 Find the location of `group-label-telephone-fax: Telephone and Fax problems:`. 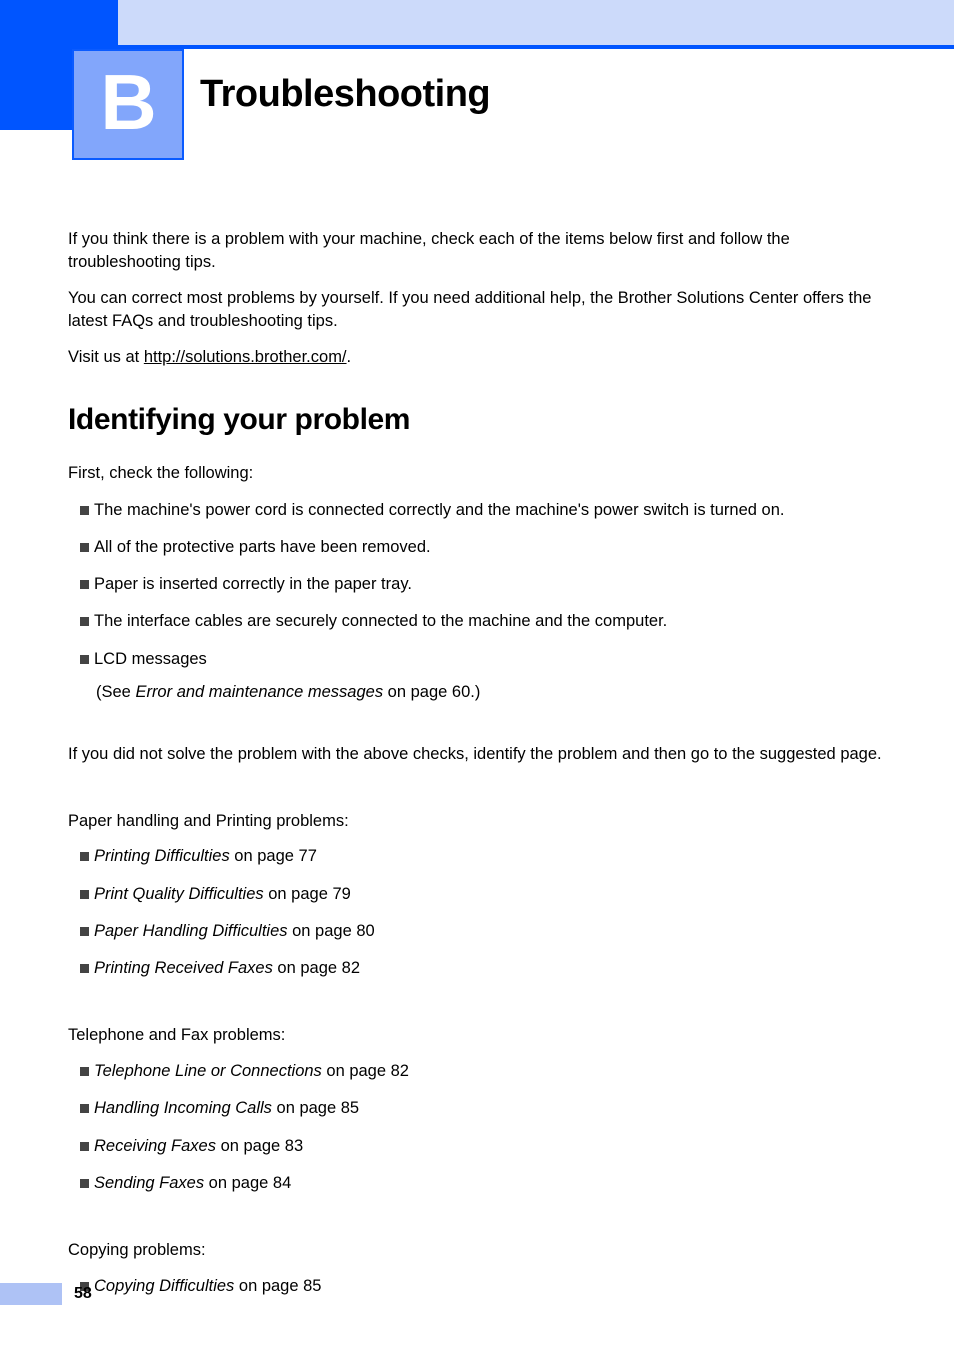

group-label-telephone-fax: Telephone and Fax problems: is located at coordinates (177, 1035).